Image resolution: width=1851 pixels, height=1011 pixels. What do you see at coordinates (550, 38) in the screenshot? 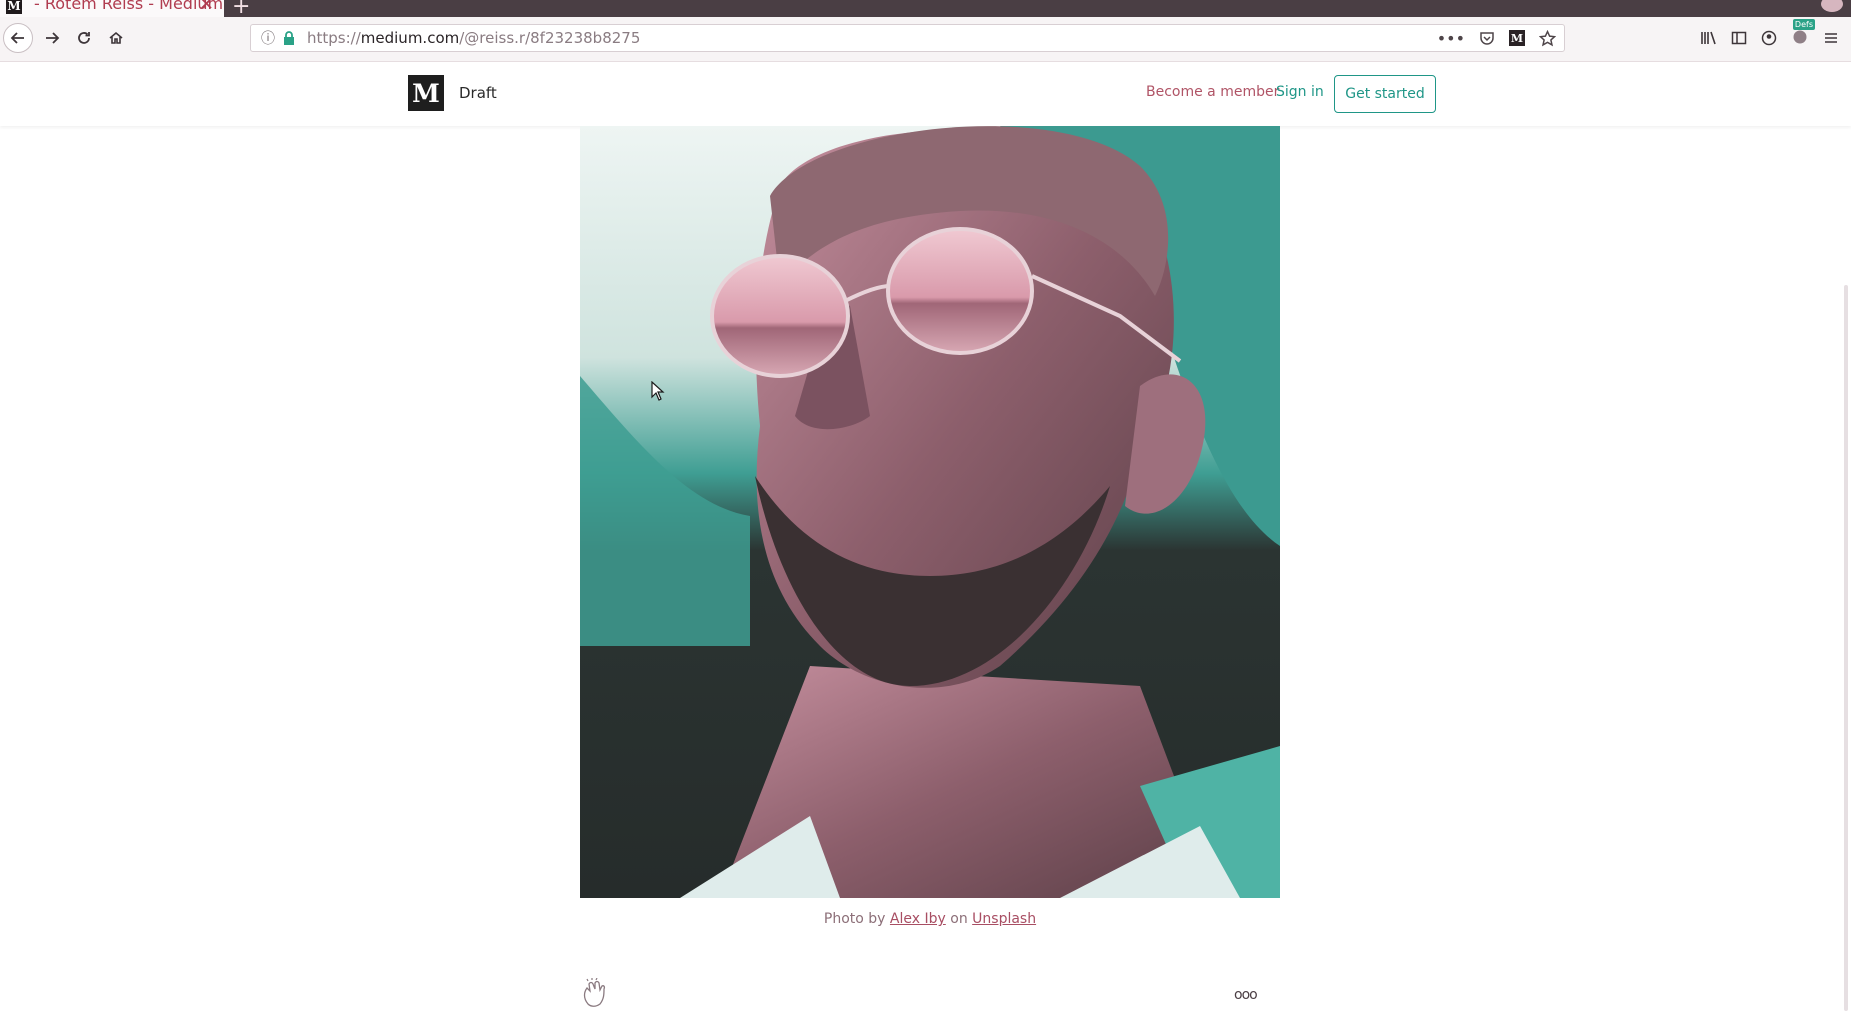
I see `url-path: /@reiss.r/8f23238b8275` at bounding box center [550, 38].